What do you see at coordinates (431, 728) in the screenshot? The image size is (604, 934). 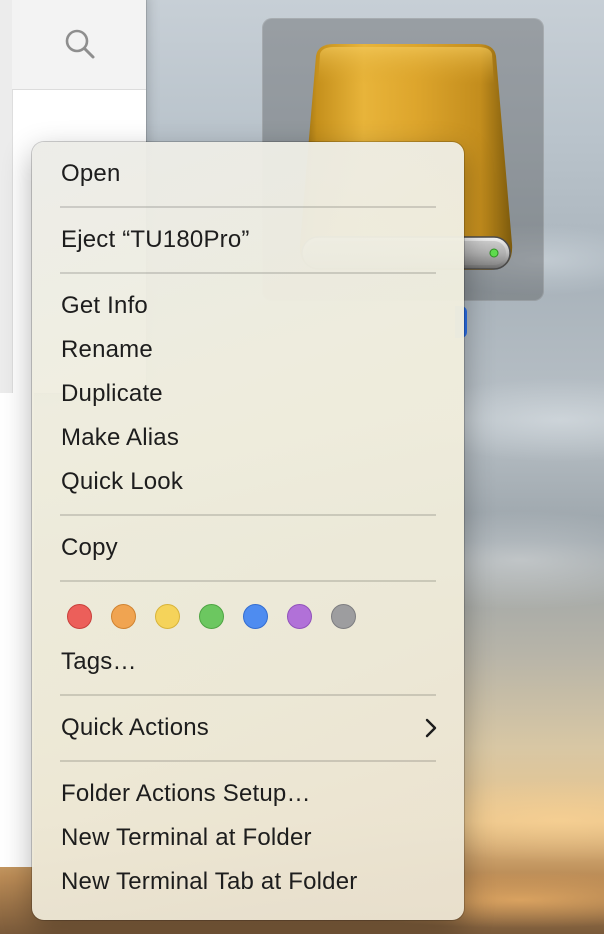 I see `chevron-right-icon` at bounding box center [431, 728].